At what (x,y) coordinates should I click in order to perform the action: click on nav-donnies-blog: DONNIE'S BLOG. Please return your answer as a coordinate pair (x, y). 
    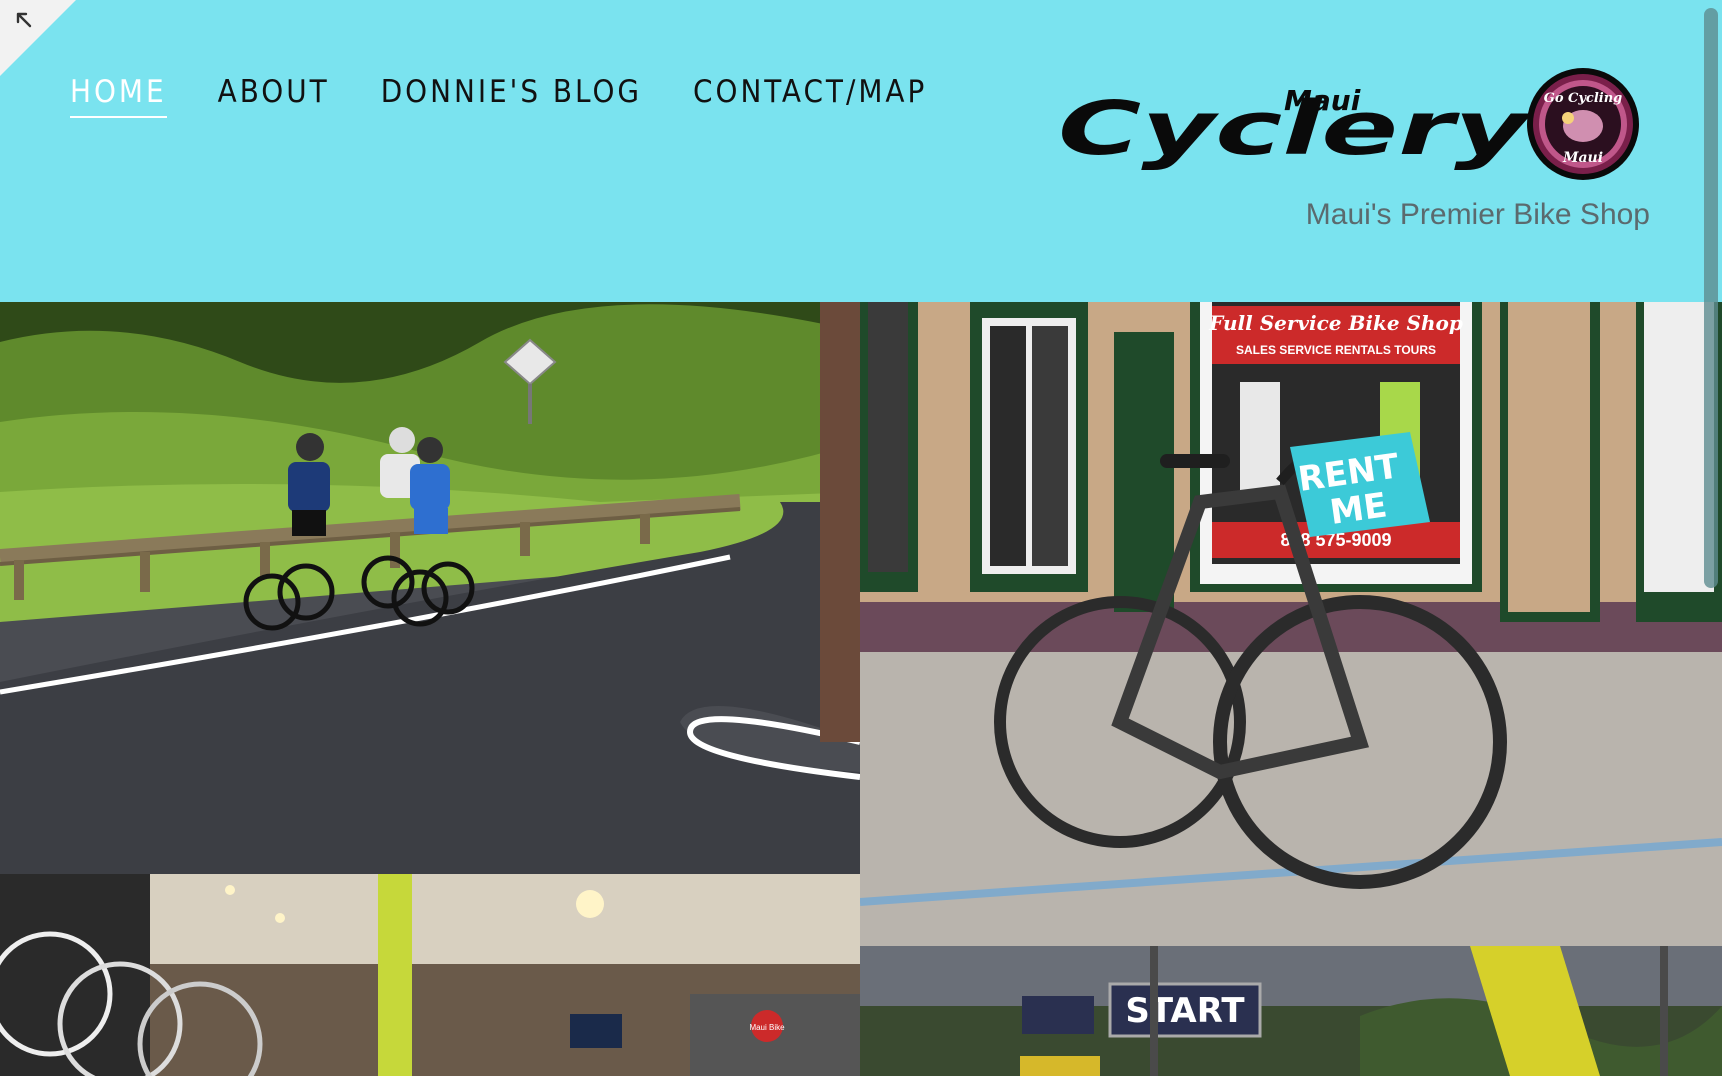
    Looking at the image, I should click on (511, 96).